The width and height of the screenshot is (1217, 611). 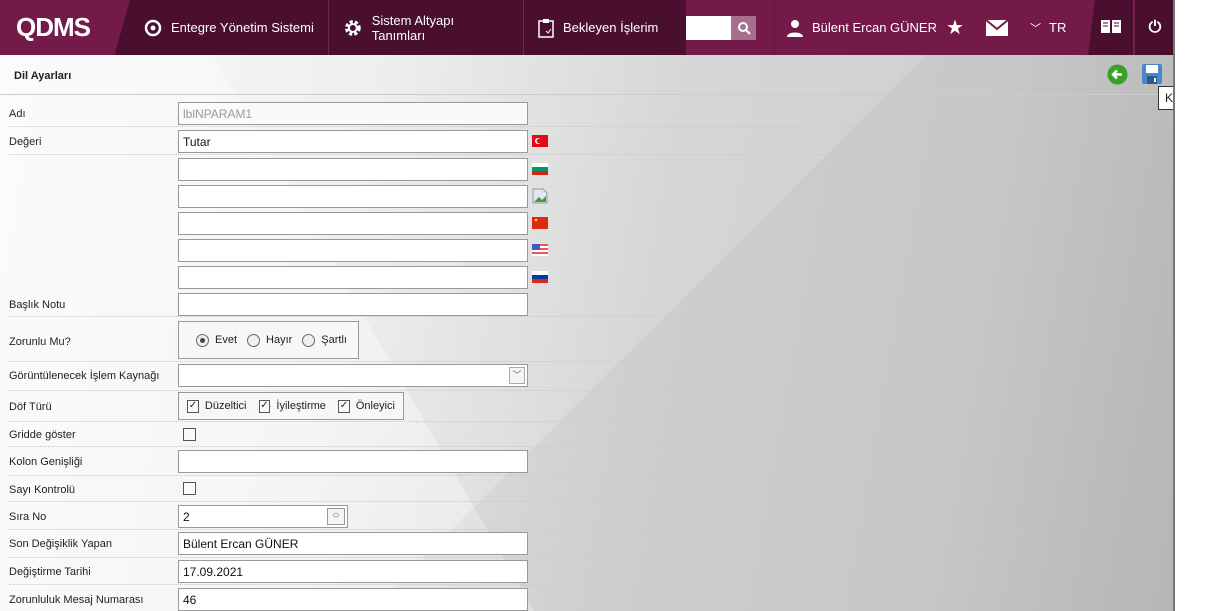 What do you see at coordinates (540, 250) in the screenshot?
I see `flag-us-icon` at bounding box center [540, 250].